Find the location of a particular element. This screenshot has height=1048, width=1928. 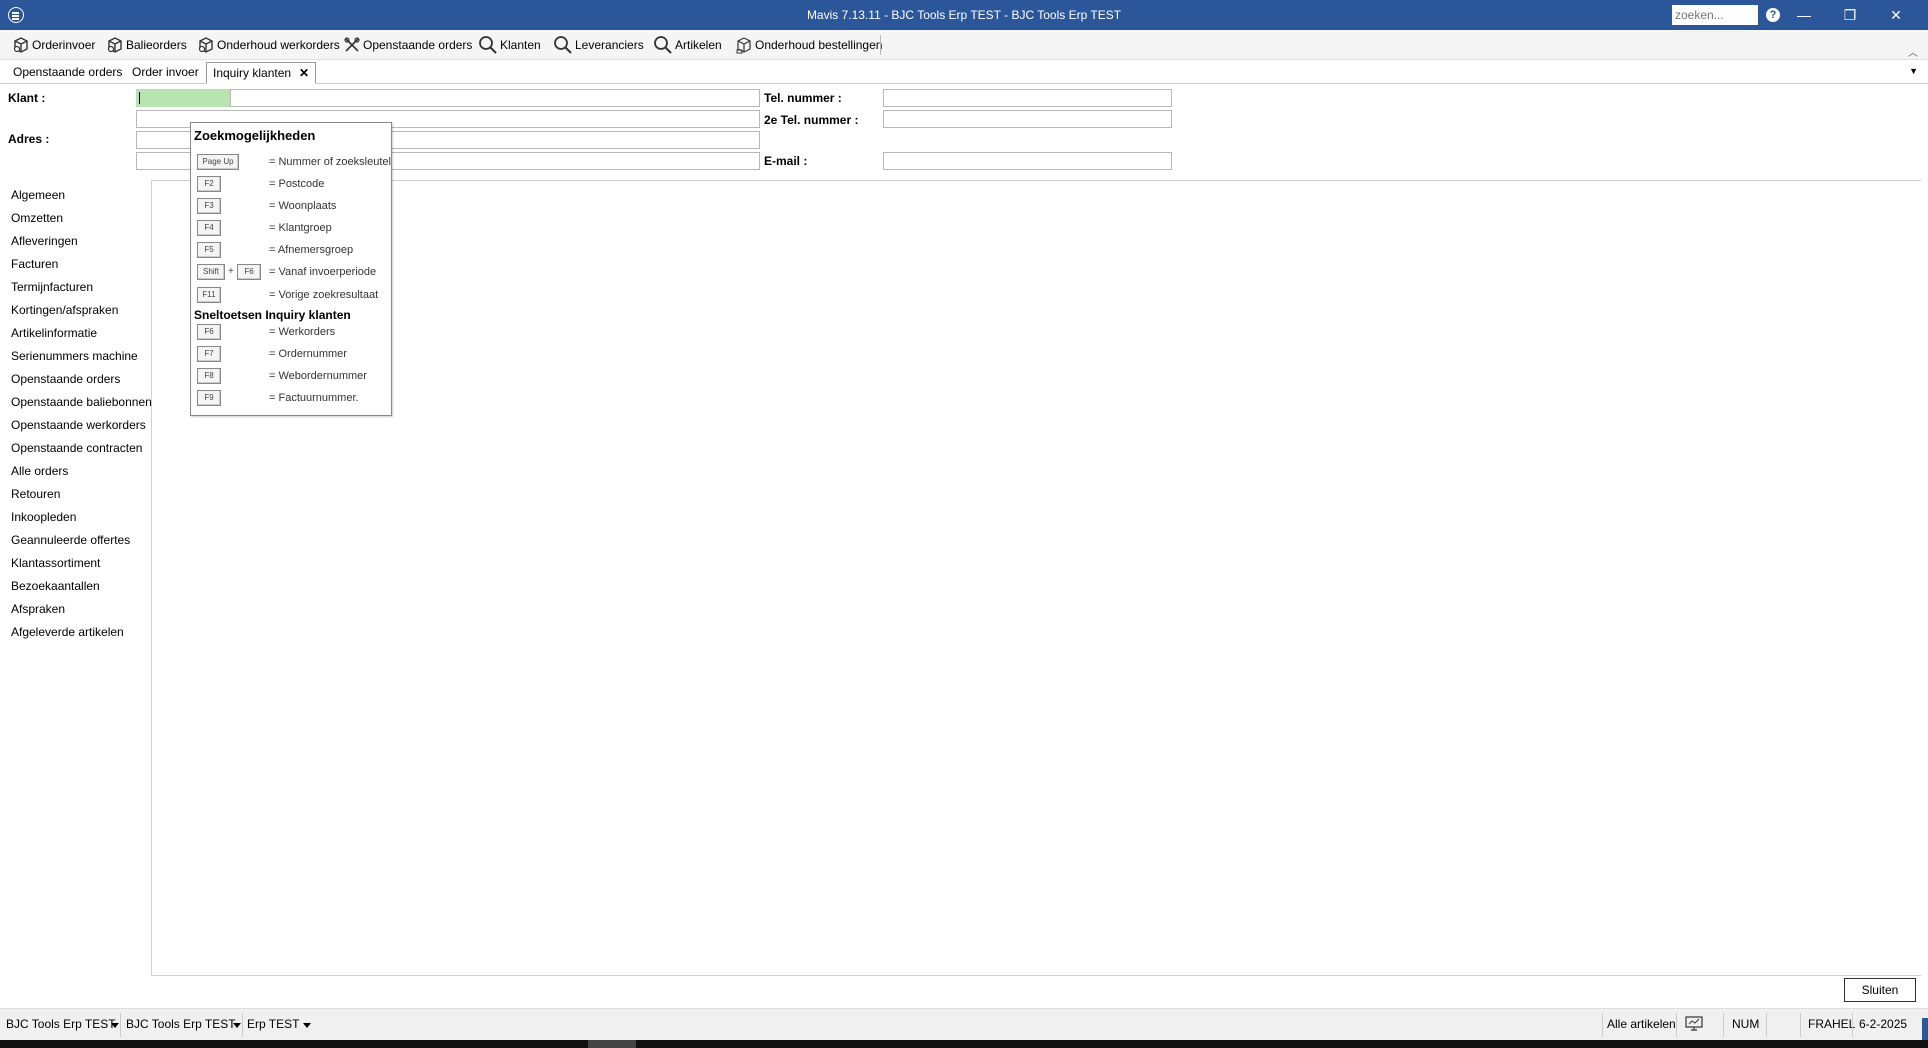

nav-item-facturen: Facturen is located at coordinates (34, 264).